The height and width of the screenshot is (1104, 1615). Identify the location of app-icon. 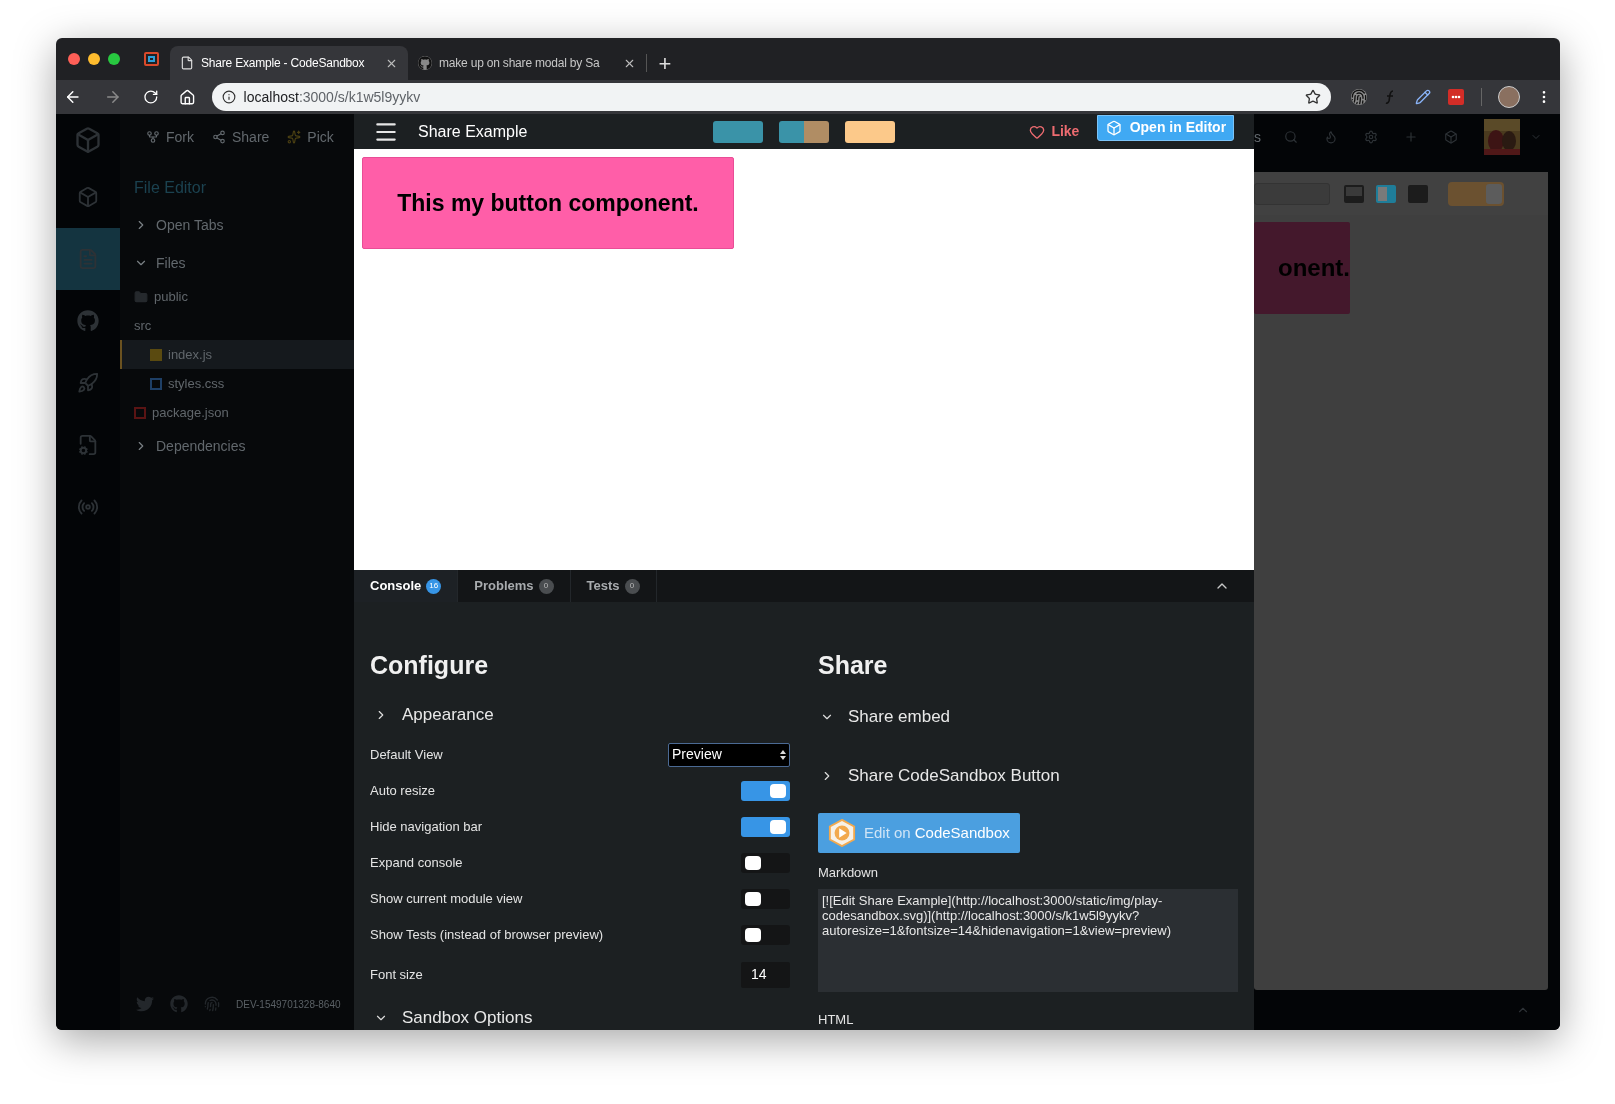
(152, 59).